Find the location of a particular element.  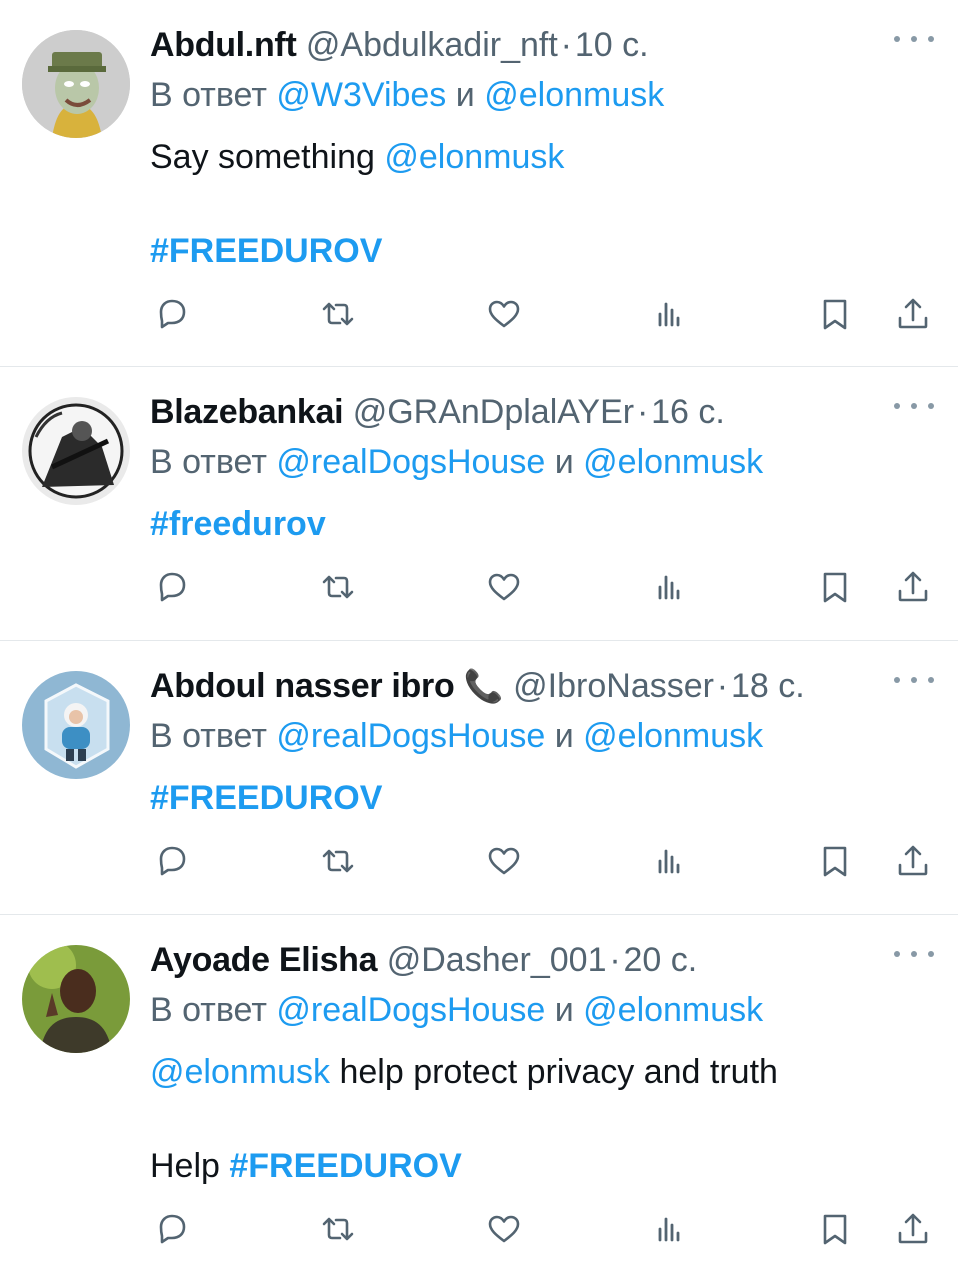

timestamp: 18 с. is located at coordinates (768, 686).